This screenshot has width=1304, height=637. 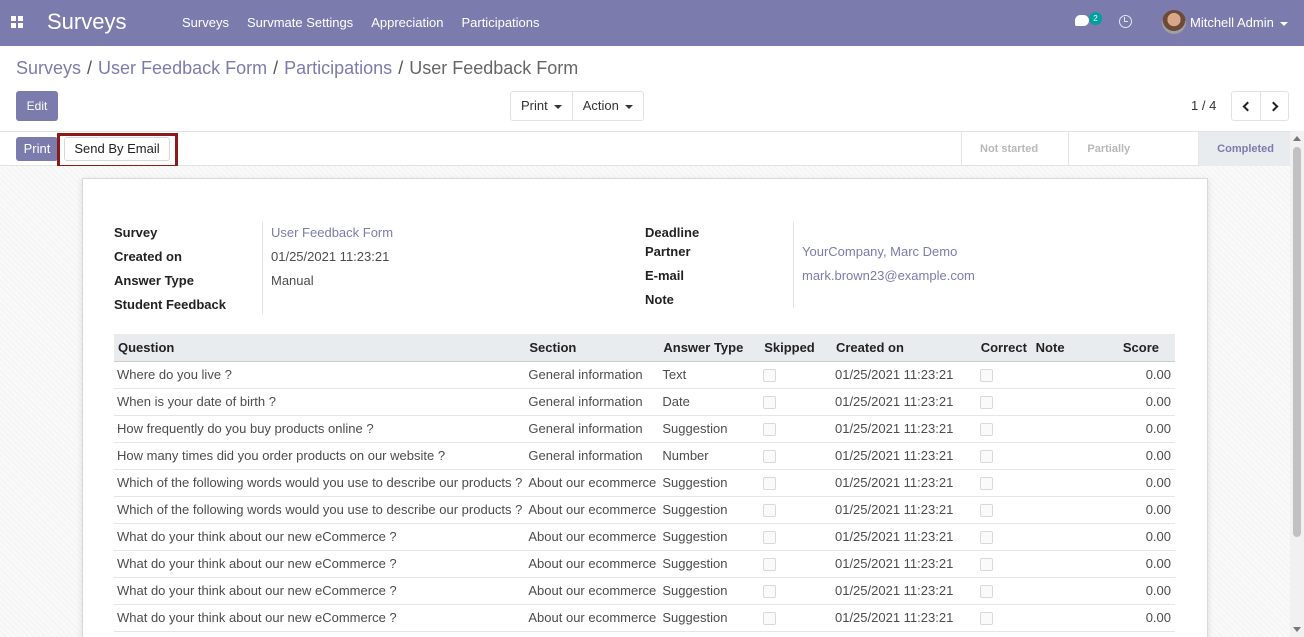 What do you see at coordinates (1246, 106) in the screenshot?
I see `pager-previous-button` at bounding box center [1246, 106].